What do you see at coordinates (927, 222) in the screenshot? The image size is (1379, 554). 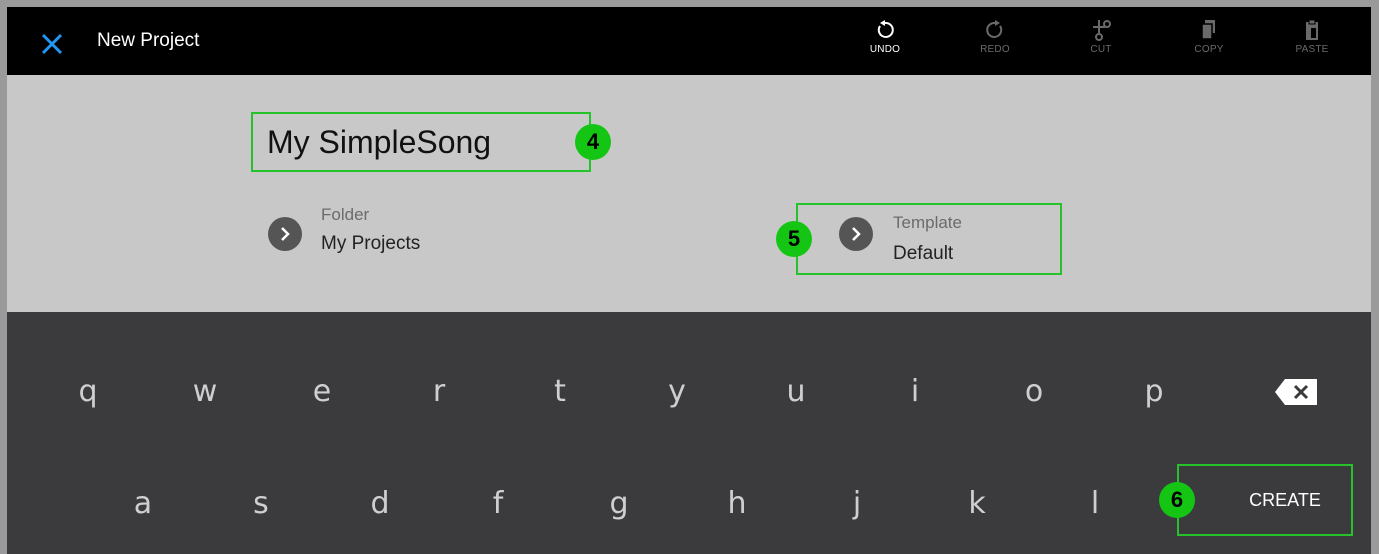 I see `template-label: Template` at bounding box center [927, 222].